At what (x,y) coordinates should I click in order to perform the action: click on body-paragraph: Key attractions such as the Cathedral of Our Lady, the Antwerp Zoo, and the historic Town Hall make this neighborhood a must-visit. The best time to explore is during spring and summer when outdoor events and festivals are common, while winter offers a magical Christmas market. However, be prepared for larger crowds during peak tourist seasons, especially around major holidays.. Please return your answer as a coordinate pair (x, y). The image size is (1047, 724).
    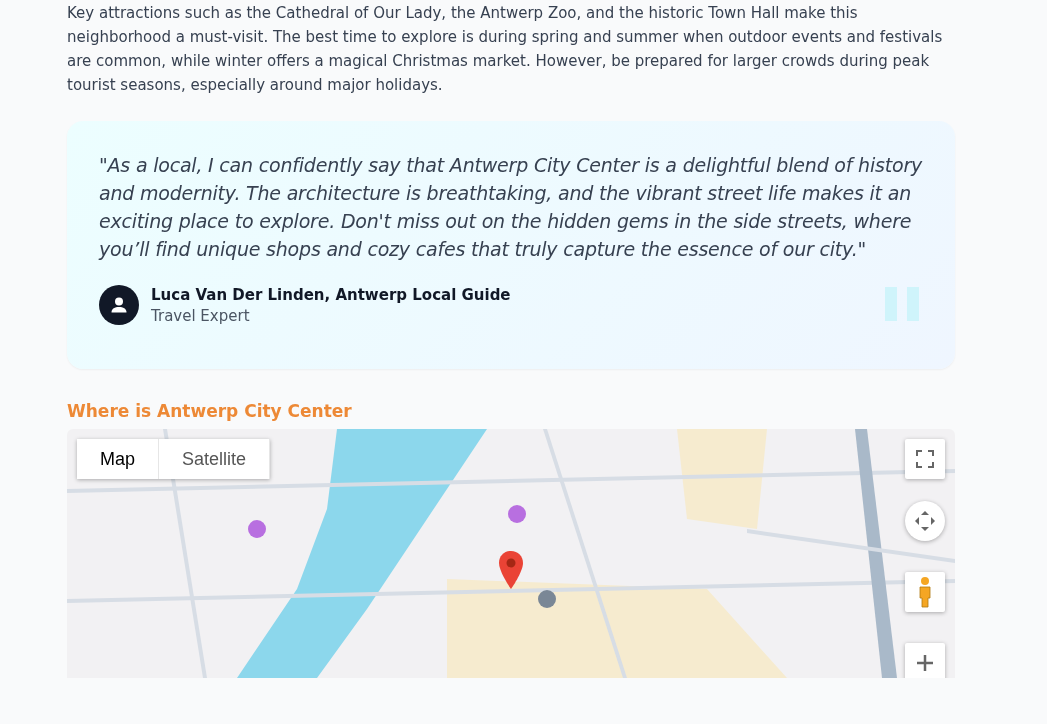
    Looking at the image, I should click on (505, 49).